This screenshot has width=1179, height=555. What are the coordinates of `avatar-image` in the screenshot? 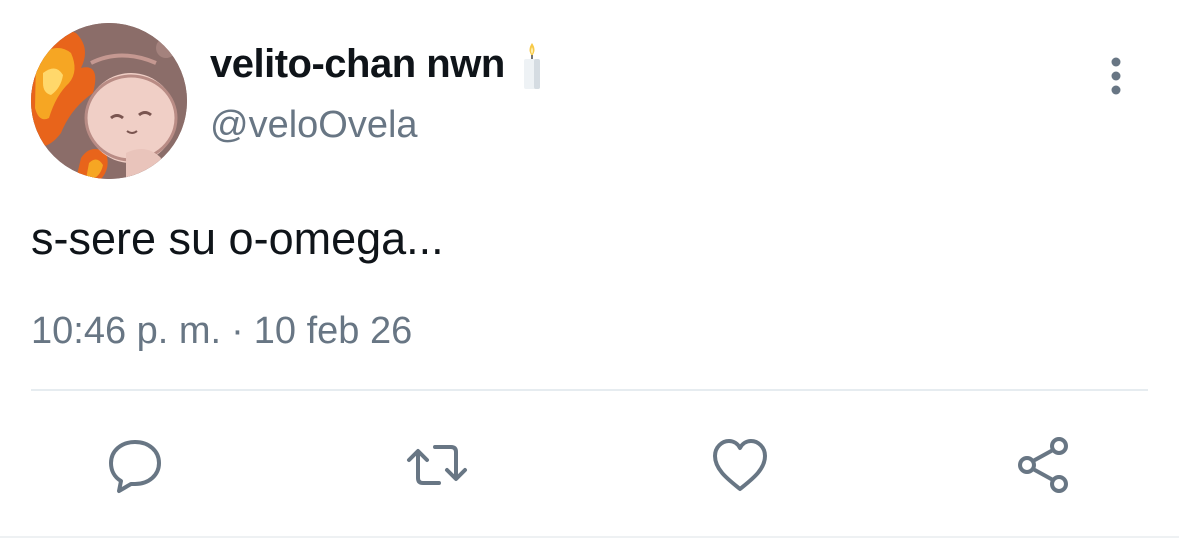 It's located at (109, 101).